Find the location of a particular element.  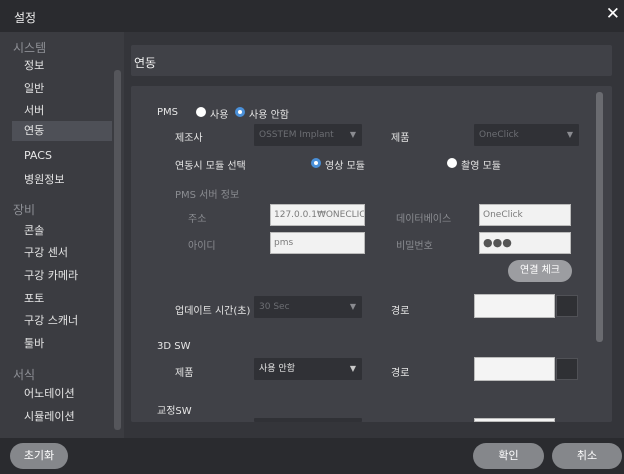

sidebar-item-intraoral-scanner: 구강 스캐너 is located at coordinates (51, 320).